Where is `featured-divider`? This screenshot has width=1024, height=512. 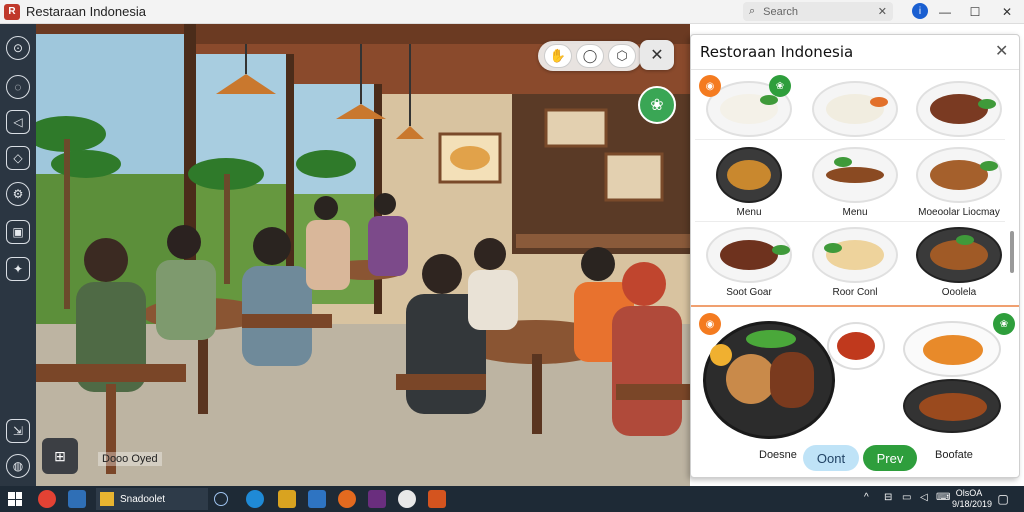
featured-divider is located at coordinates (855, 306).